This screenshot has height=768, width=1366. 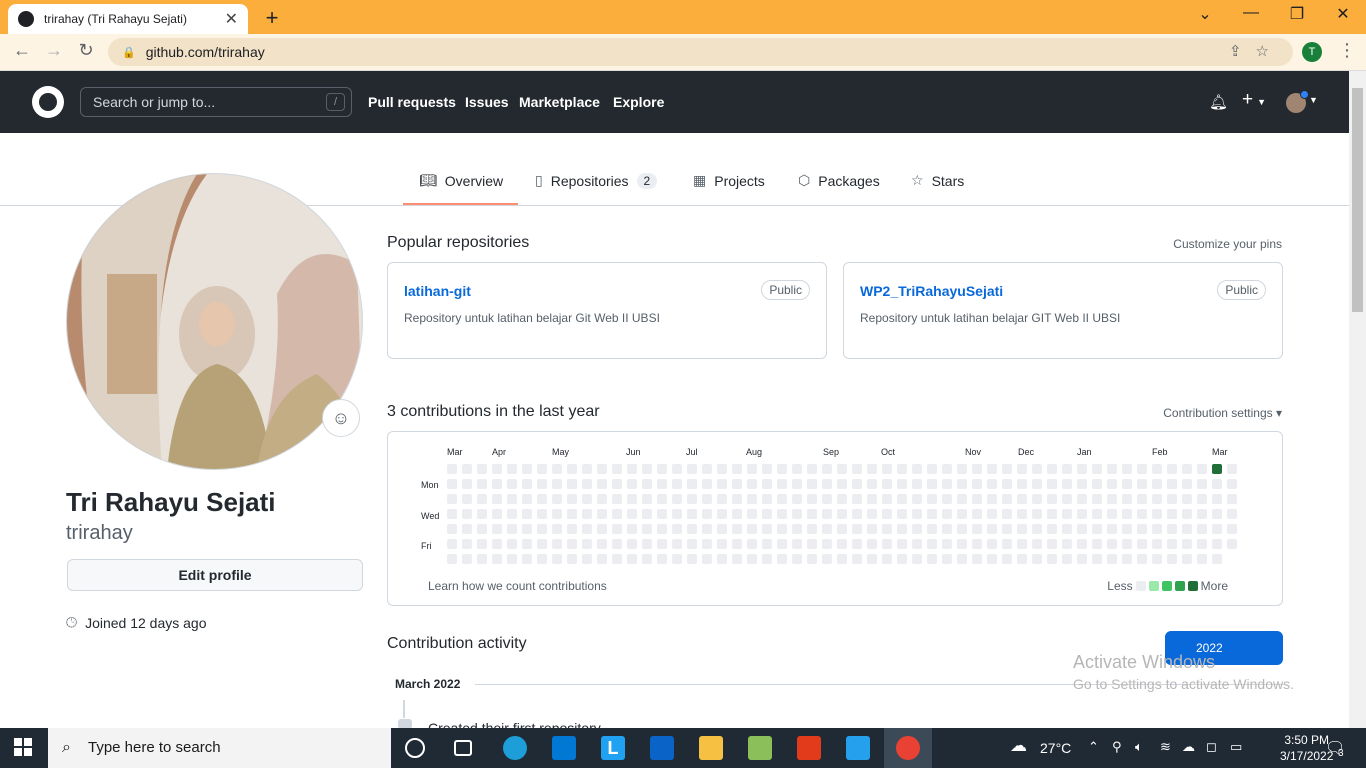 I want to click on scrollbar-thumb, so click(x=1357, y=200).